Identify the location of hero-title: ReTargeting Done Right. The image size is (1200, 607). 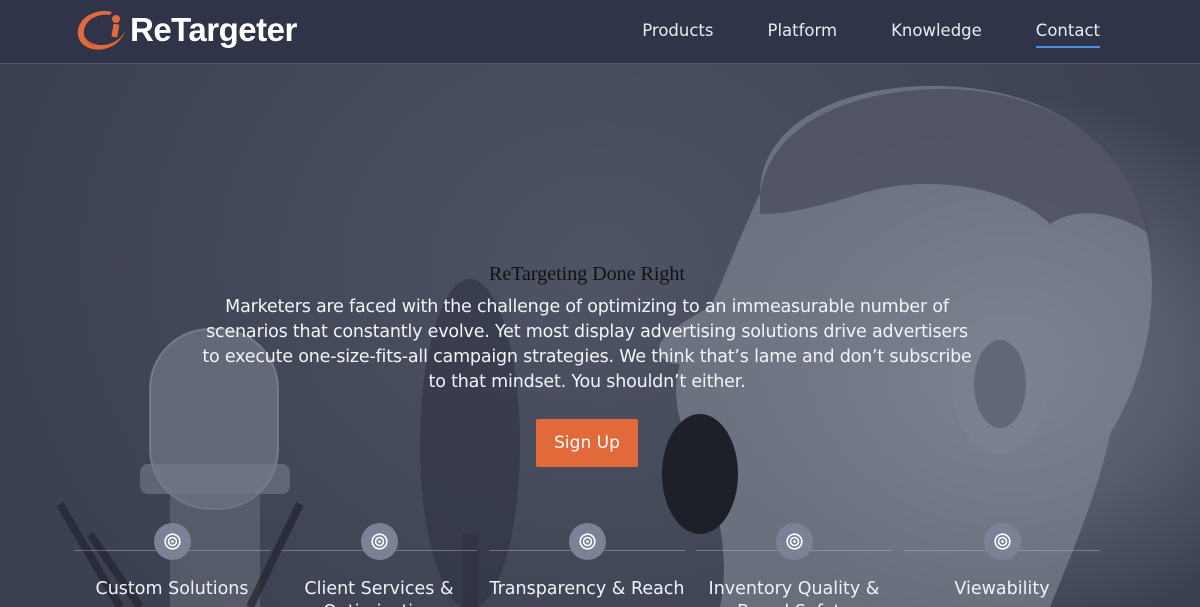
(587, 274).